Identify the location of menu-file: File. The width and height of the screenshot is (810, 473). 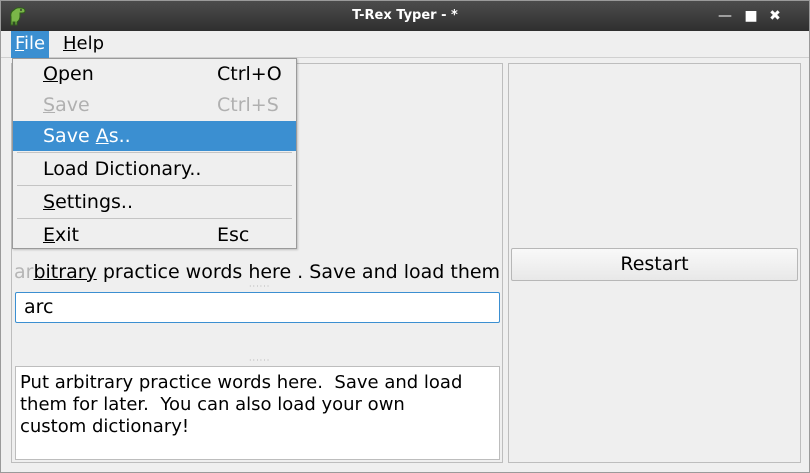
(30, 44).